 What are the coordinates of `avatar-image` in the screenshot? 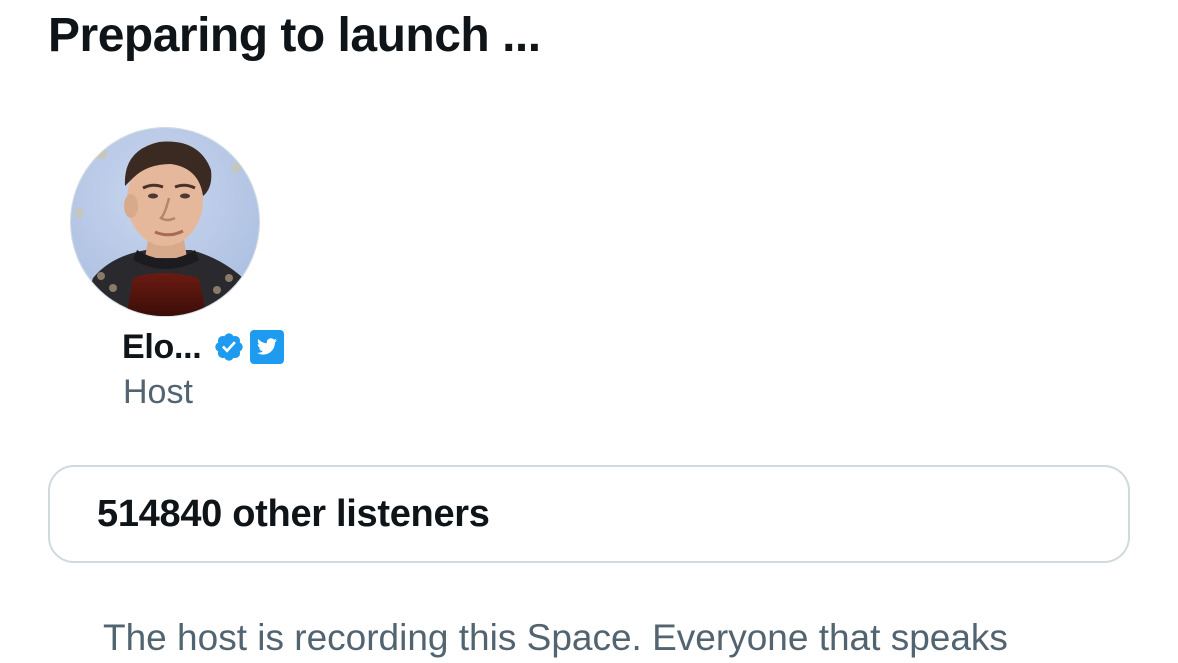 It's located at (165, 222).